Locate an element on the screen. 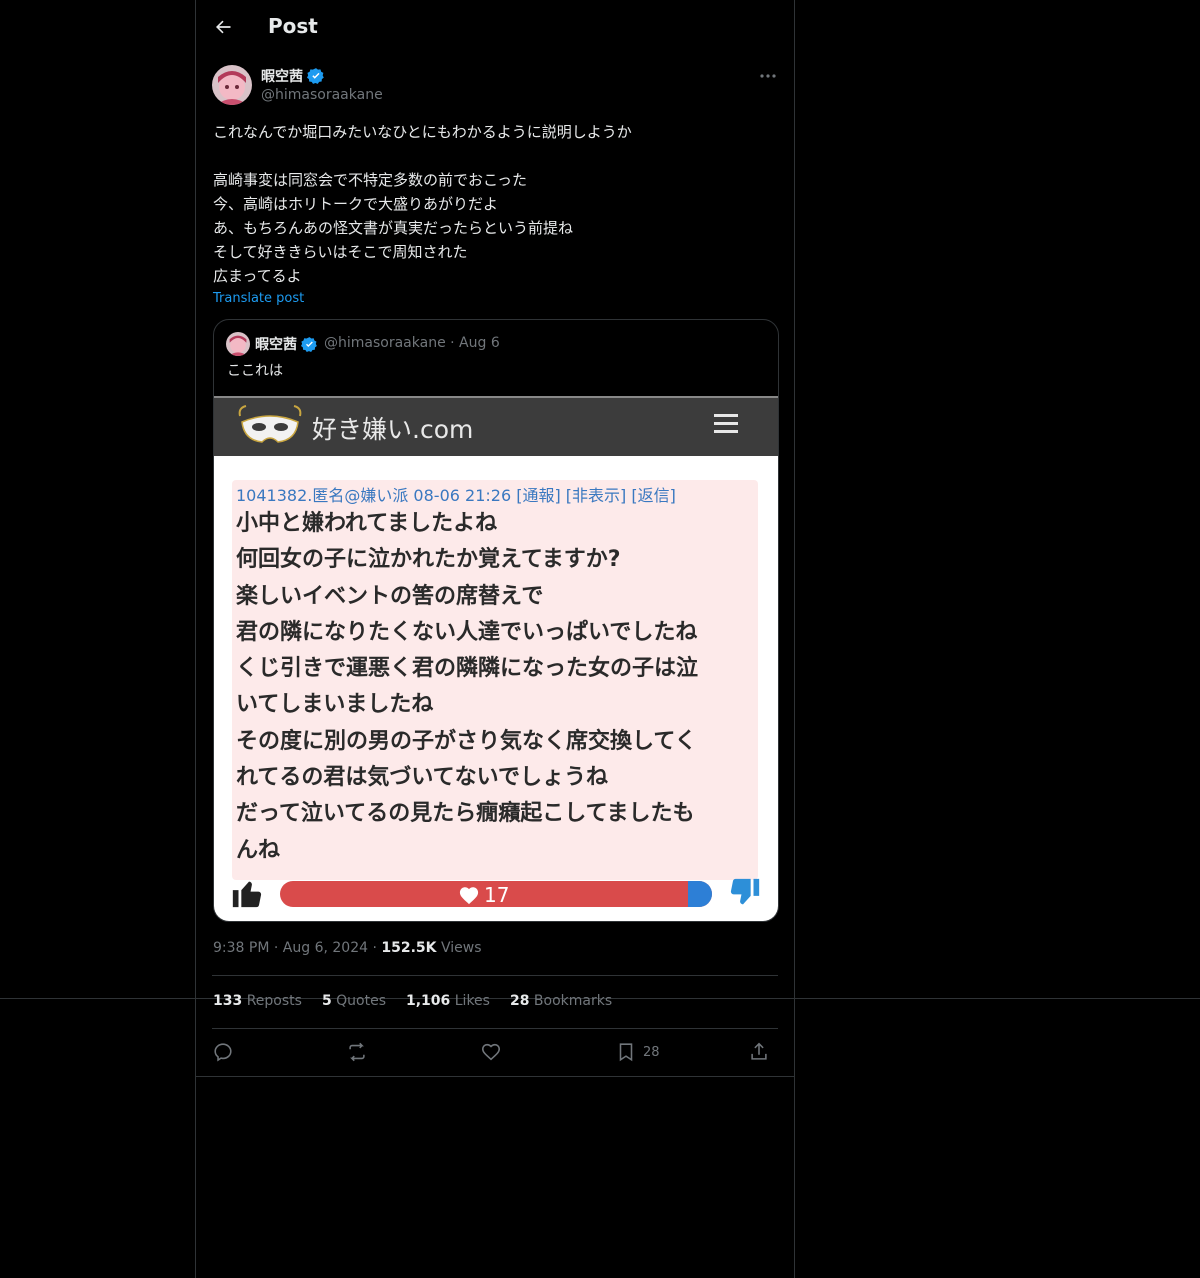 The image size is (1200, 1278). quote-author-name: 暇空茜 is located at coordinates (286, 344).